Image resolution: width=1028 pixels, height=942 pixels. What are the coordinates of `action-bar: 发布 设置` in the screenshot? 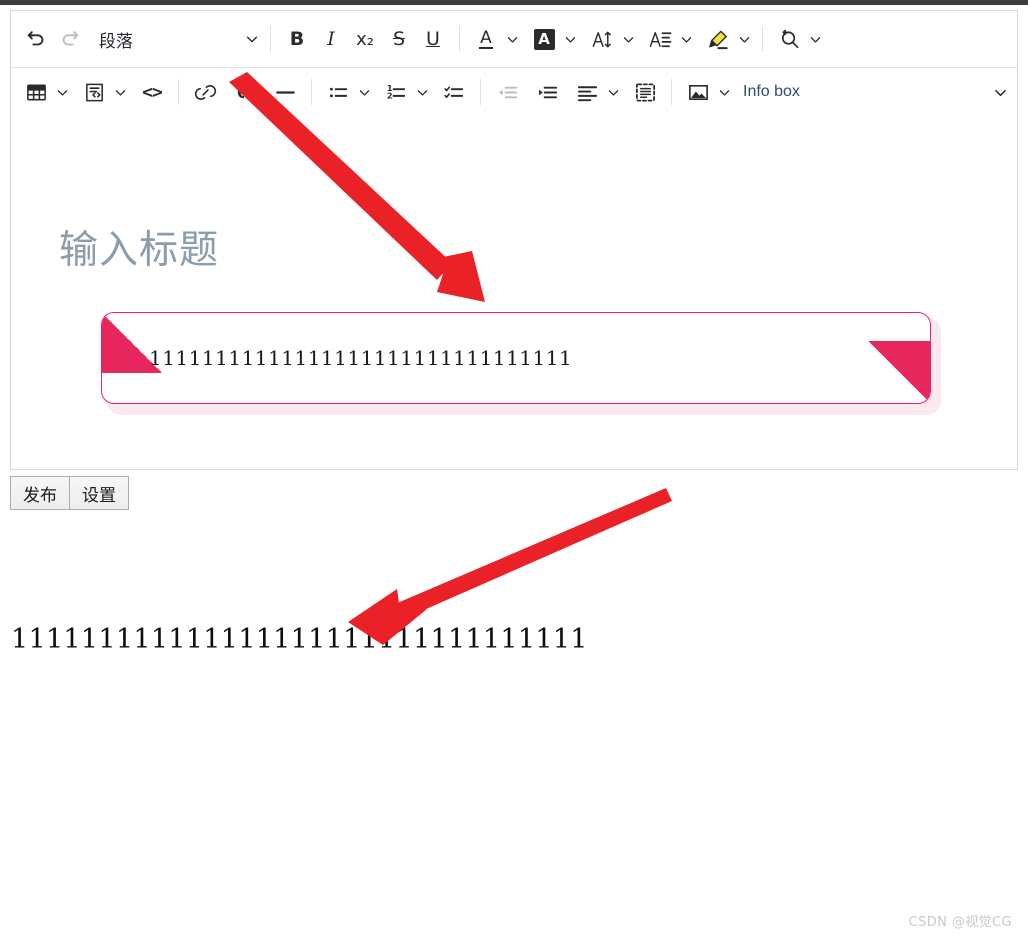 It's located at (69, 493).